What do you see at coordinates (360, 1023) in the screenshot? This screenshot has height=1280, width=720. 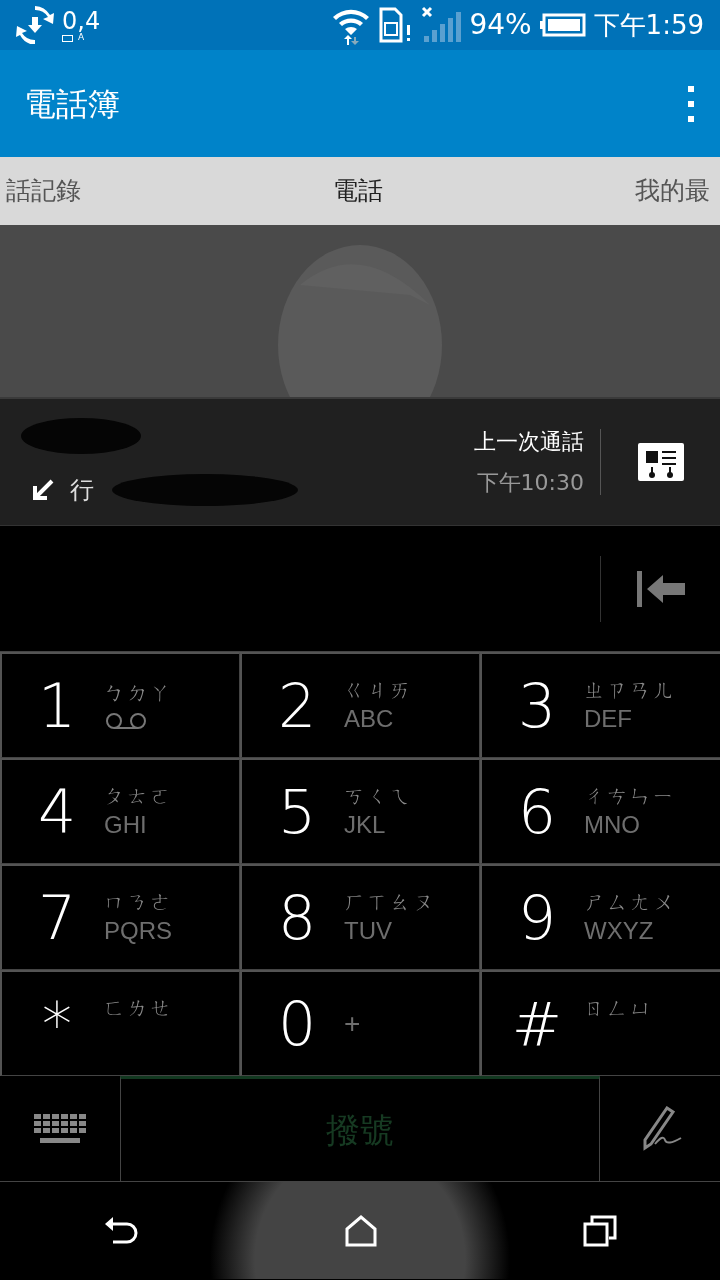 I see `dial-key: 0 +` at bounding box center [360, 1023].